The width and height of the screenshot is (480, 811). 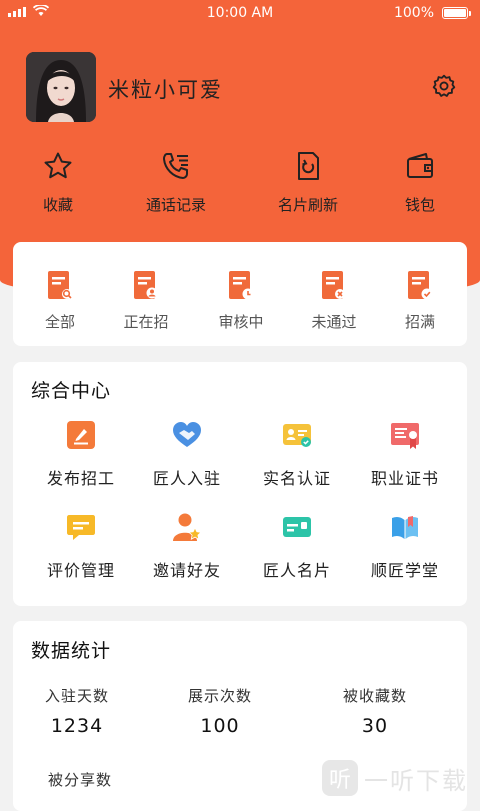 What do you see at coordinates (297, 454) in the screenshot?
I see `service-real-name: 实名认证` at bounding box center [297, 454].